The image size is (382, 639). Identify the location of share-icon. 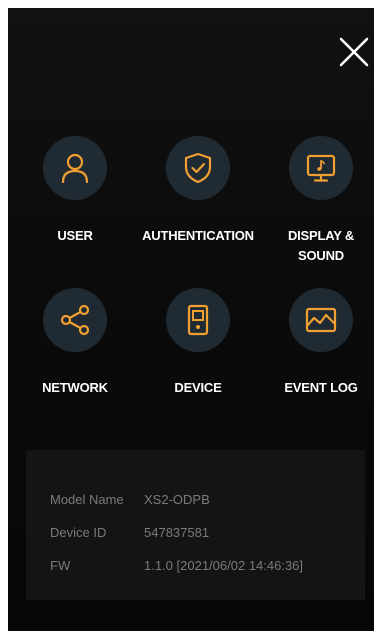
(75, 320).